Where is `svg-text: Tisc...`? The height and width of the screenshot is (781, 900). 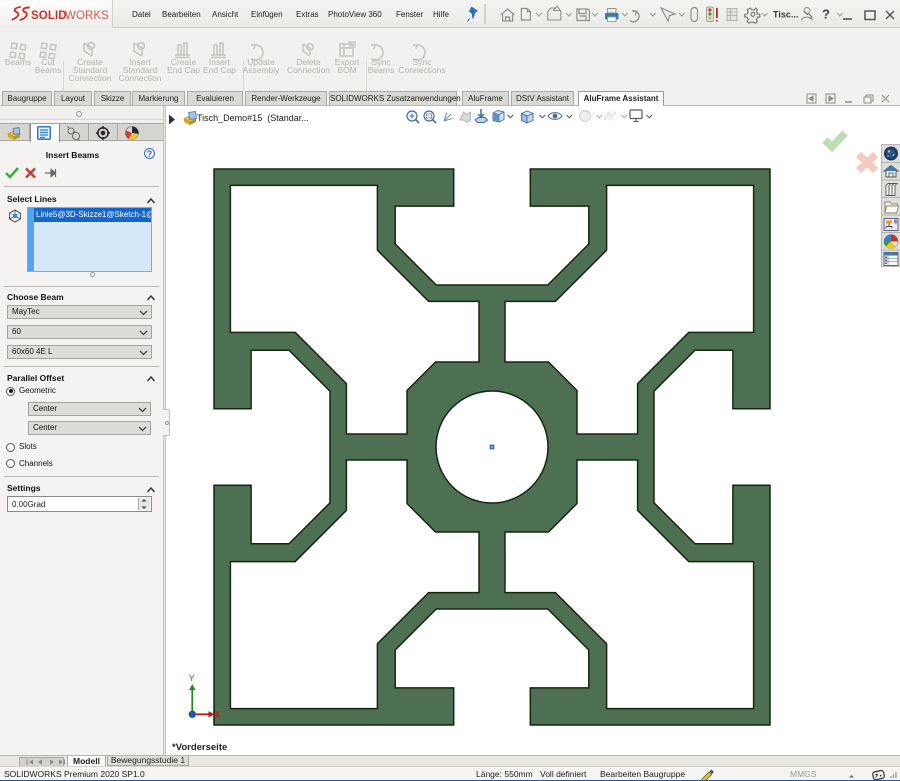
svg-text: Tisc... is located at coordinates (785, 15).